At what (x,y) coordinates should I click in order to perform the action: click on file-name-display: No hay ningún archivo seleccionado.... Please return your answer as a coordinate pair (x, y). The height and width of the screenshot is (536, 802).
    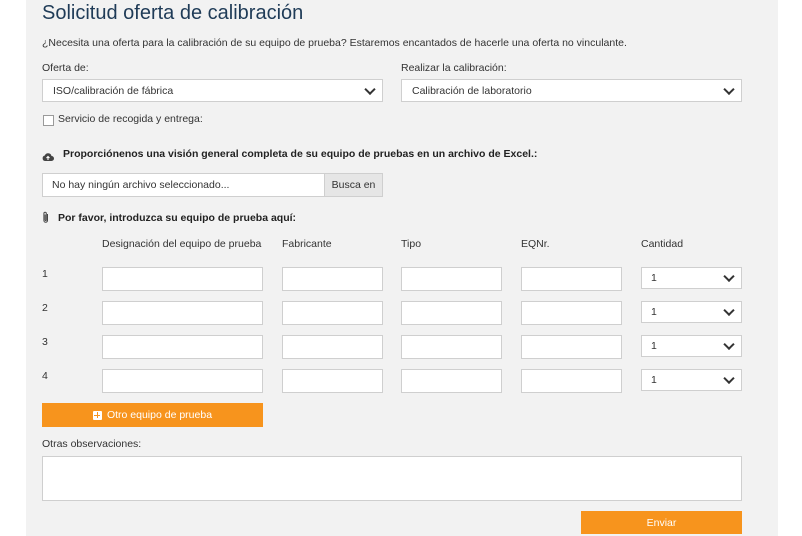
    Looking at the image, I should click on (184, 185).